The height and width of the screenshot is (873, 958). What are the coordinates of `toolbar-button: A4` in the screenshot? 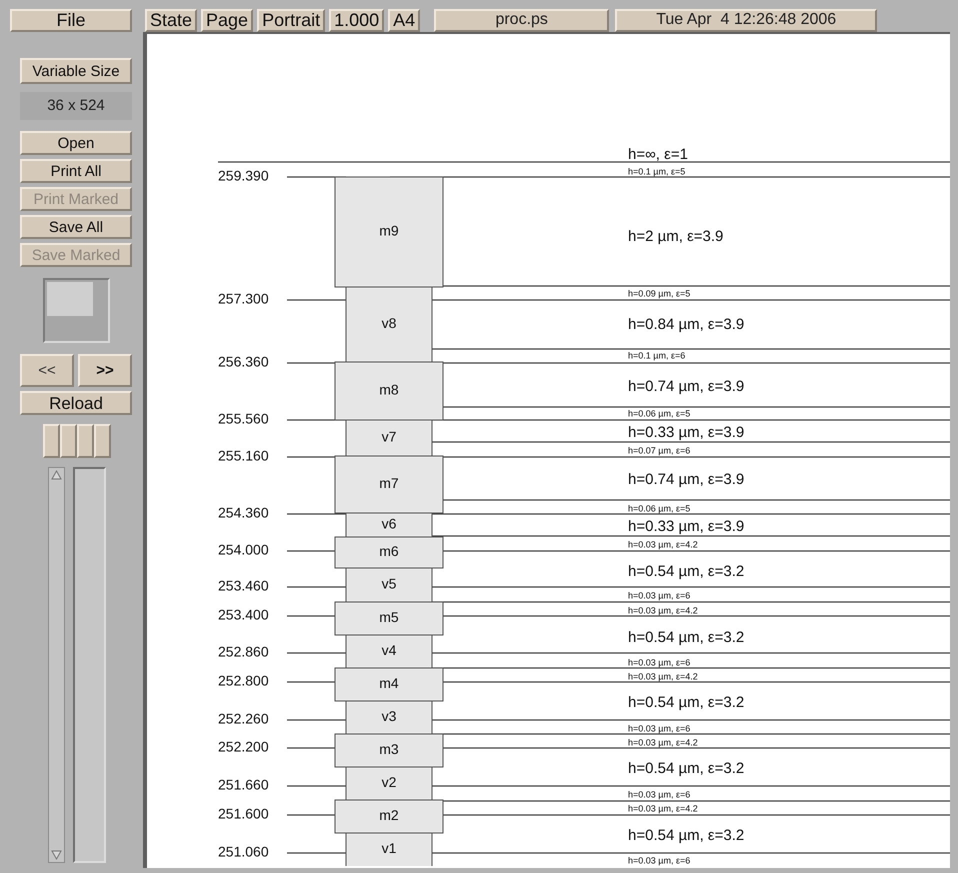 It's located at (404, 20).